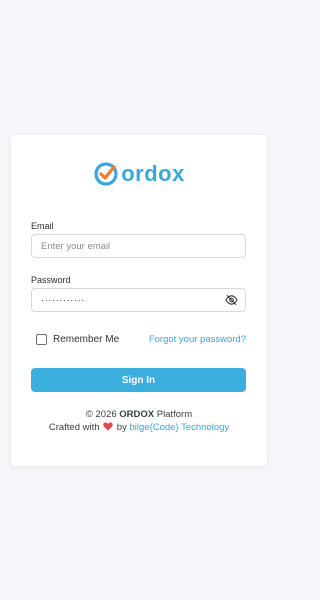 This screenshot has height=600, width=320. I want to click on brand-logo: ordox, so click(139, 174).